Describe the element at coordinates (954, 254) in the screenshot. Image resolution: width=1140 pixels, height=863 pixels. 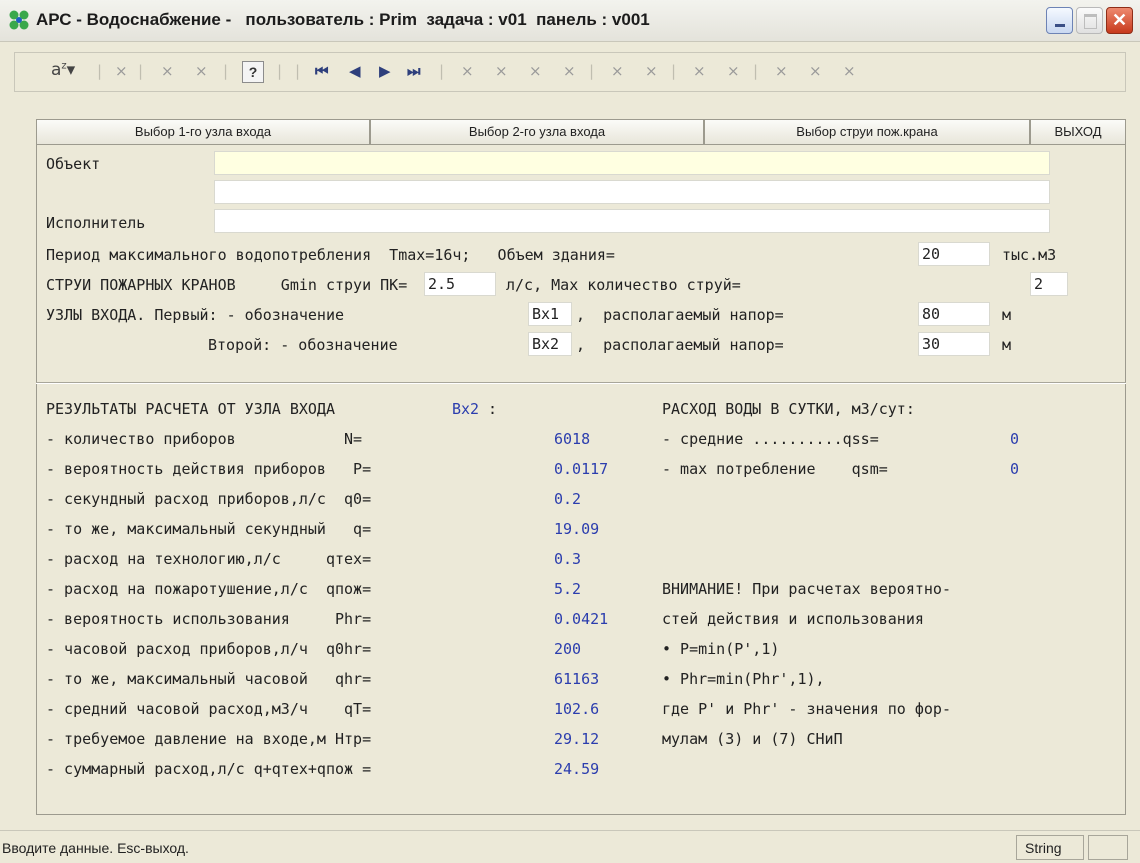
I see `building-volume-input: 20` at that location.